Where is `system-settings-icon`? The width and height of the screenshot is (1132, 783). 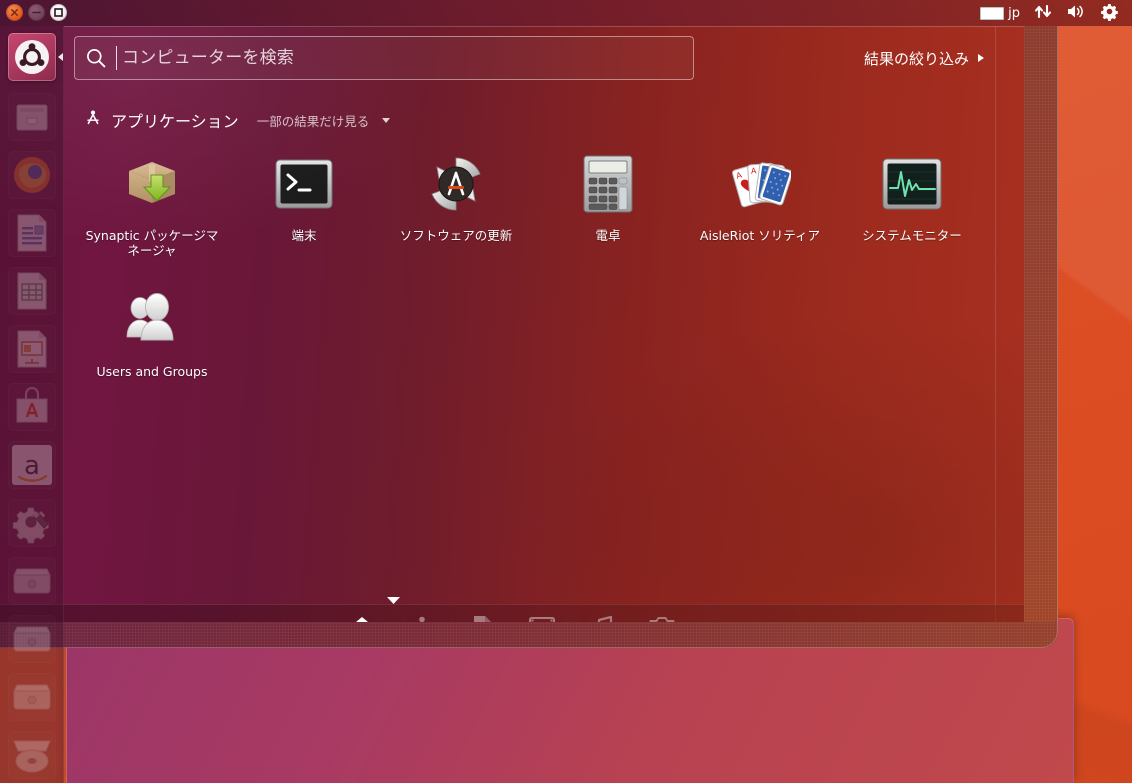 system-settings-icon is located at coordinates (32, 523).